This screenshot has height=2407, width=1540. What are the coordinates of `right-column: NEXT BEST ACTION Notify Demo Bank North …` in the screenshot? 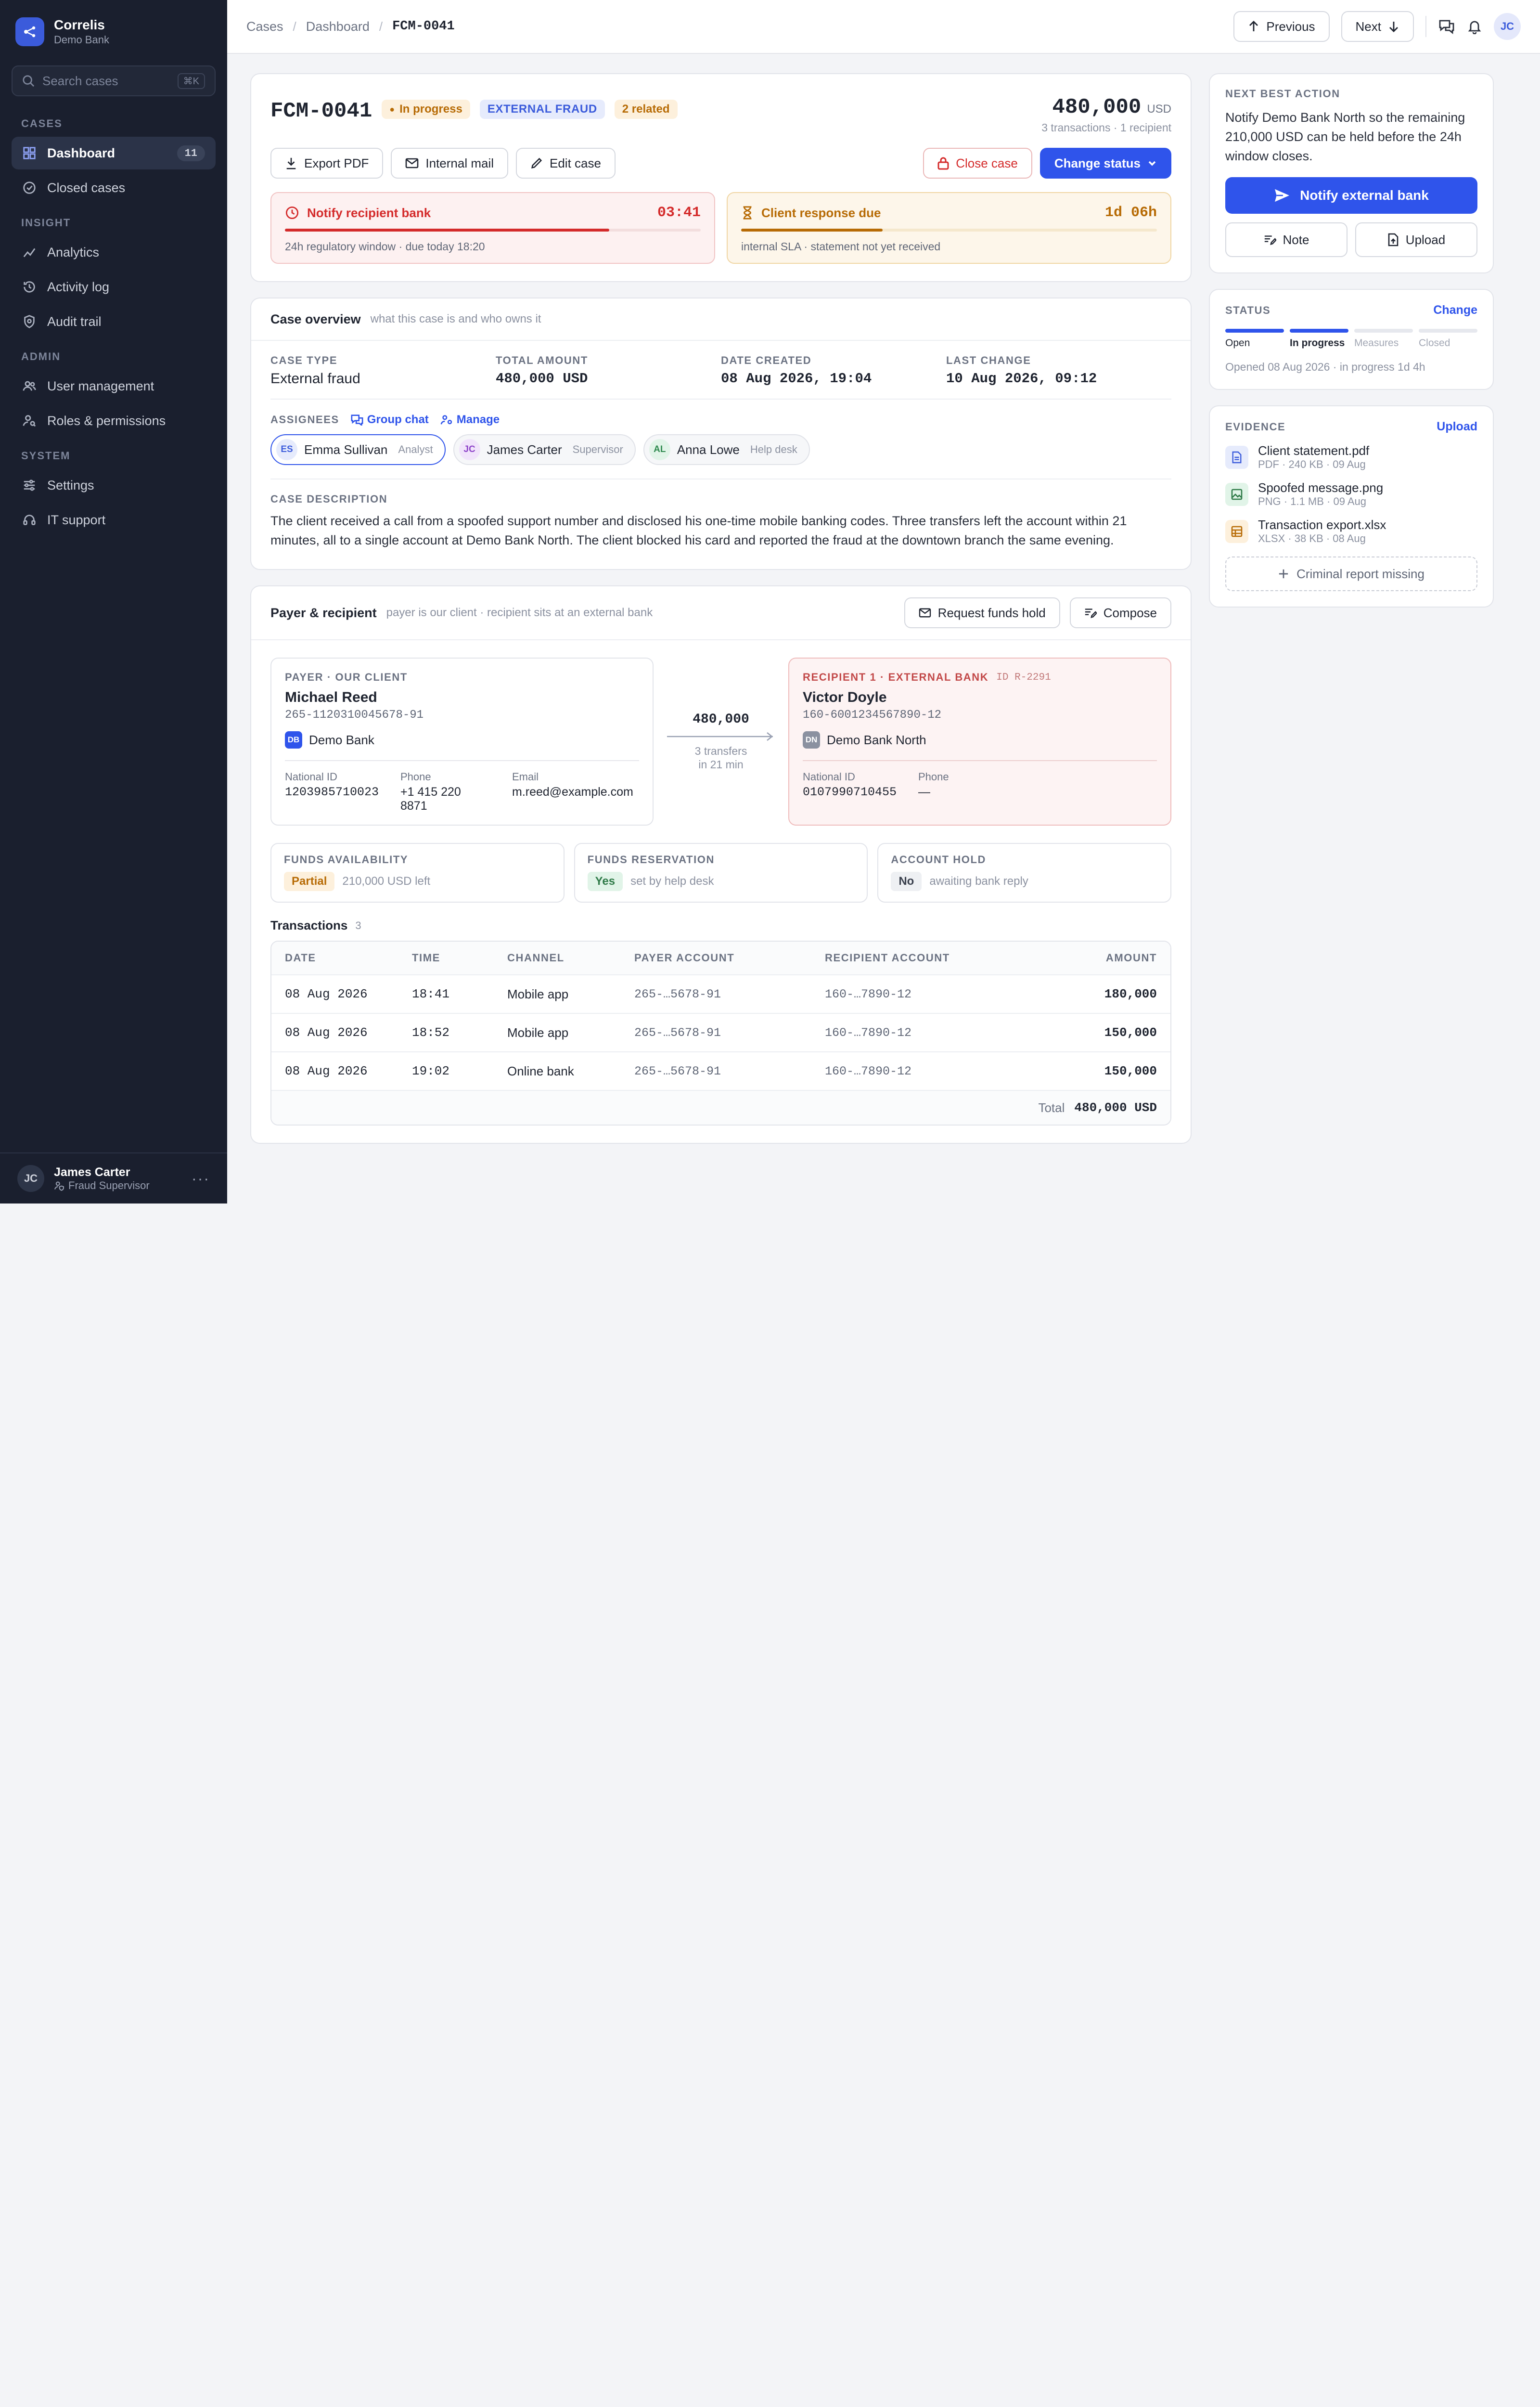 It's located at (1351, 608).